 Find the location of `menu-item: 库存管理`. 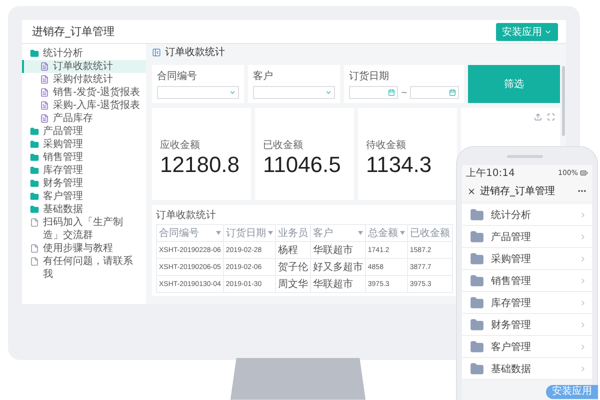

menu-item: 库存管理 is located at coordinates (527, 303).